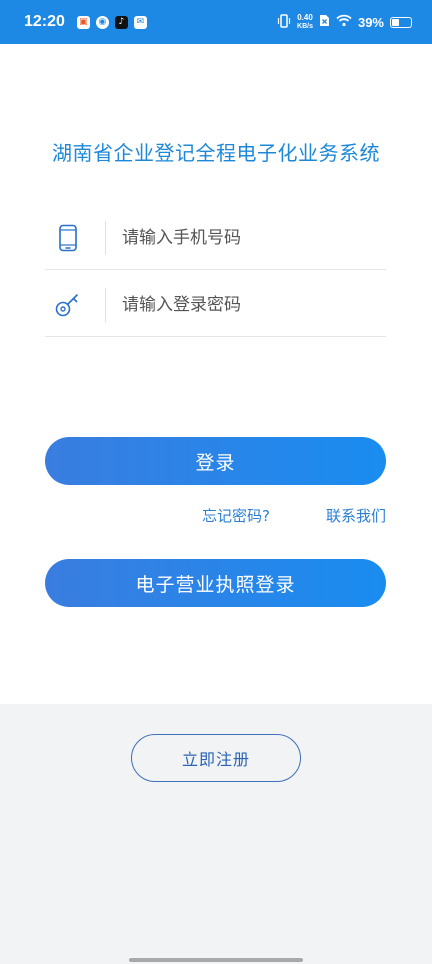  What do you see at coordinates (216, 153) in the screenshot?
I see `page-title: 湖南省企业登记全程电子化业务系统` at bounding box center [216, 153].